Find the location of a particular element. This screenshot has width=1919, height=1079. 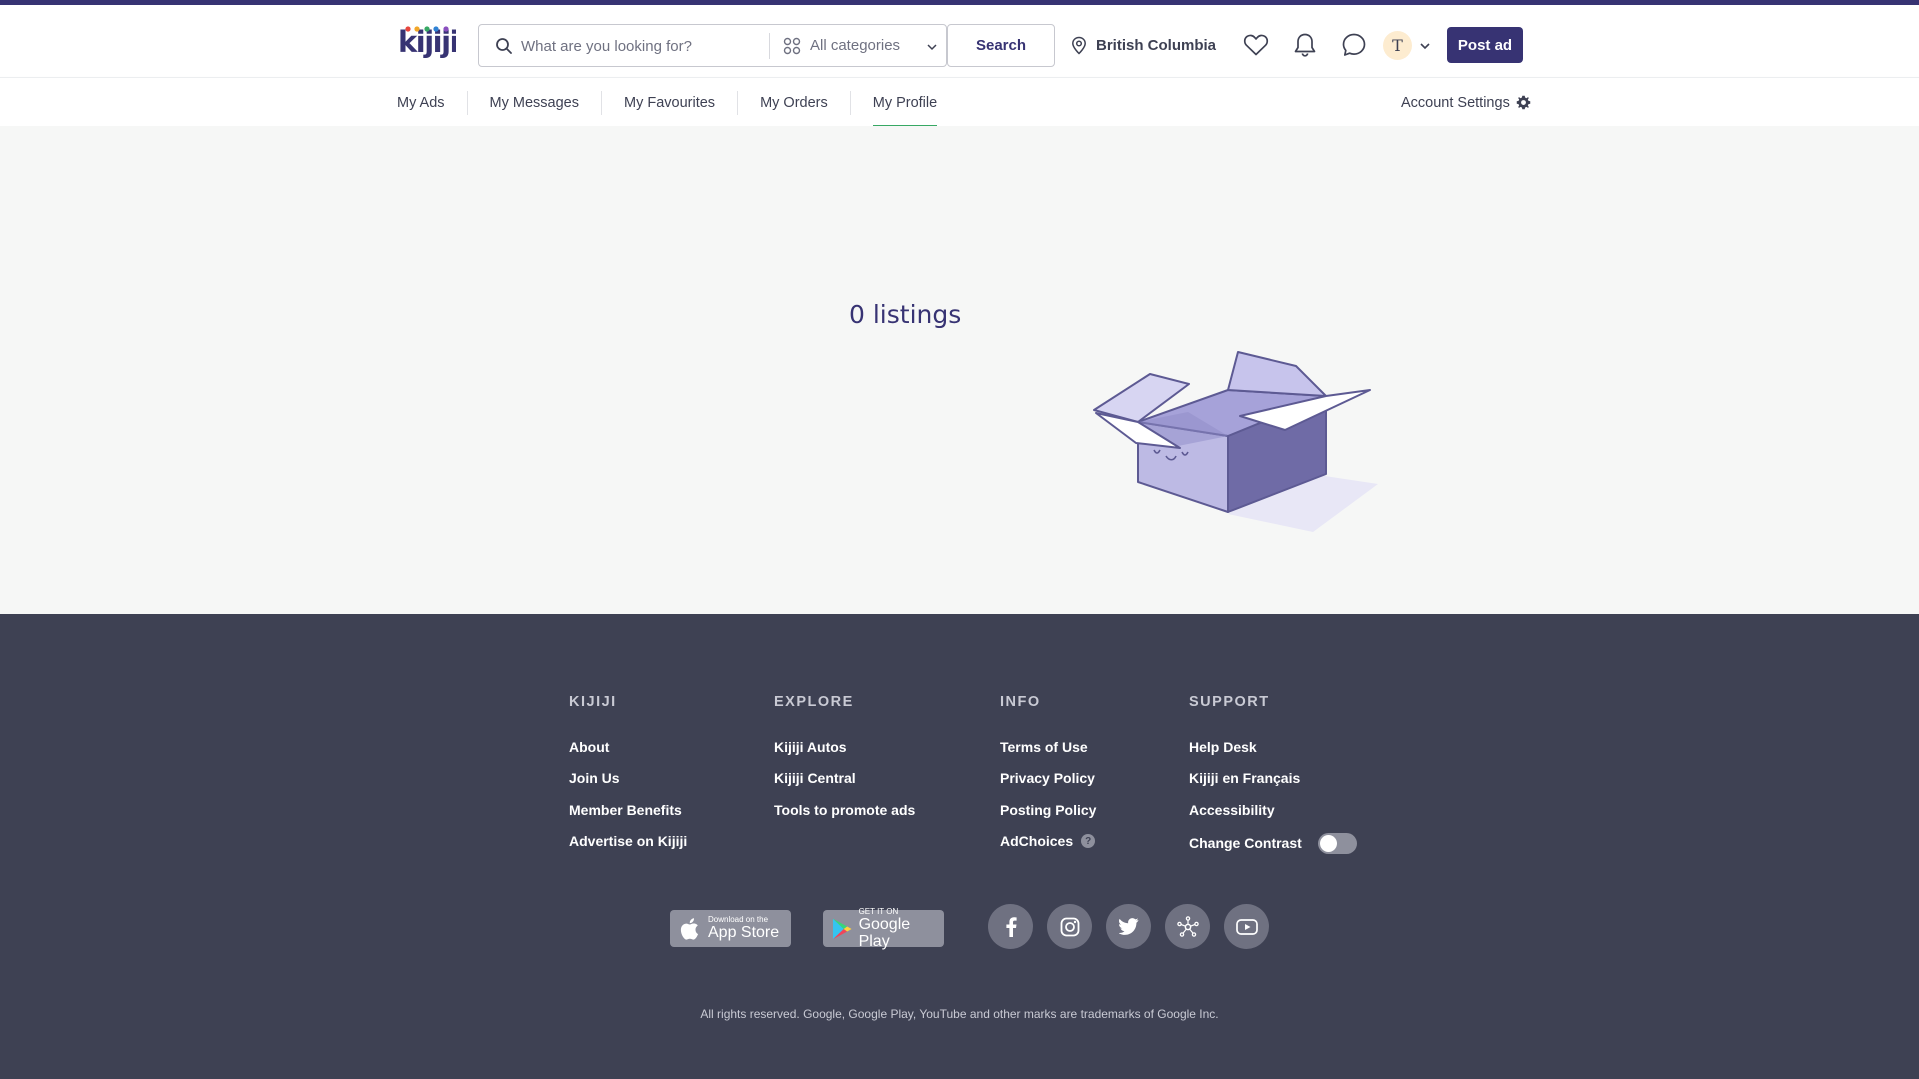

instagram-icon is located at coordinates (1069, 926).